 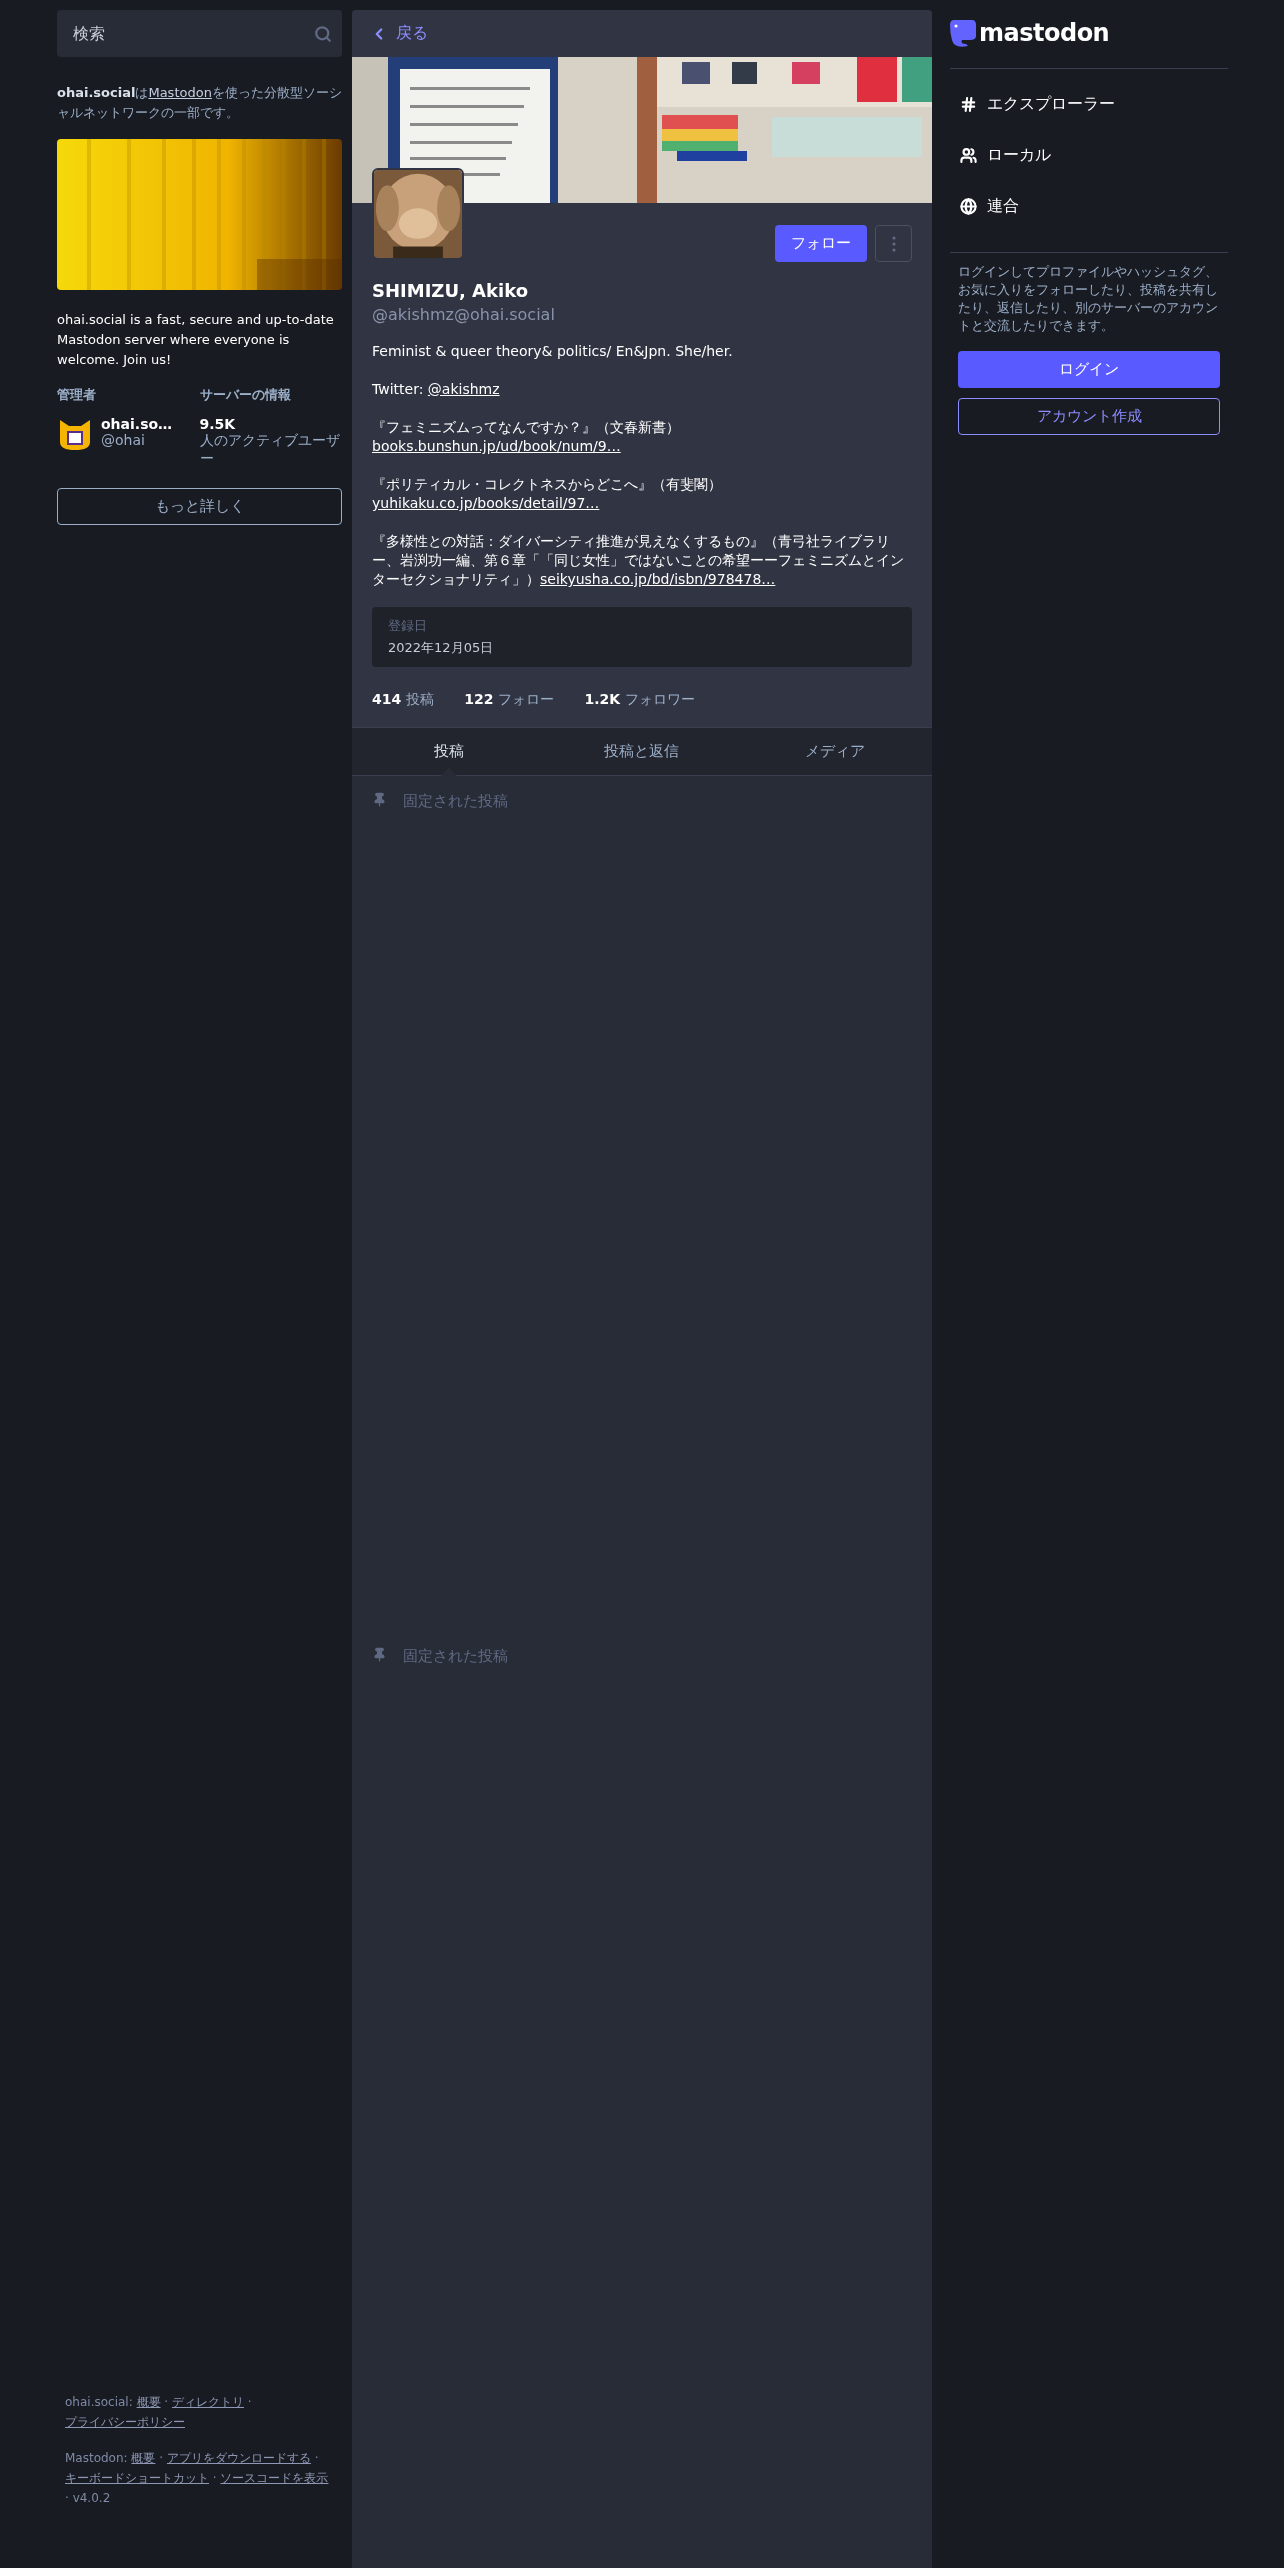 I want to click on active-users-count: 9.5K, so click(x=218, y=424).